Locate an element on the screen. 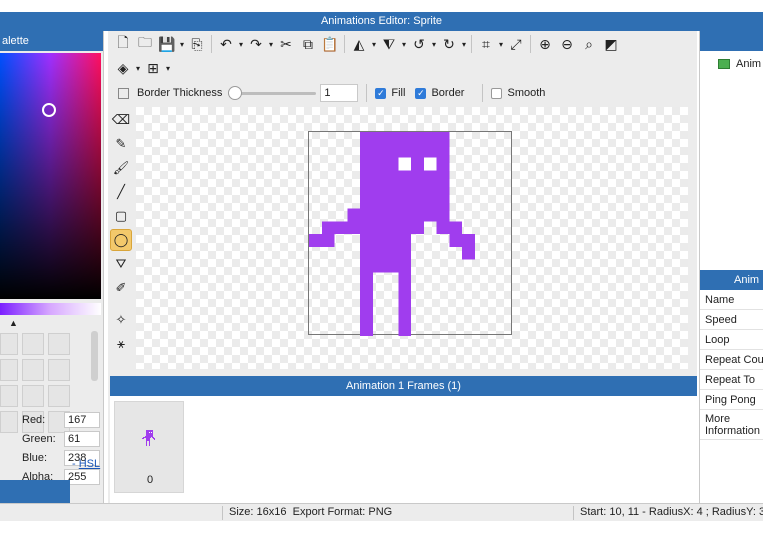  slider-thumb is located at coordinates (235, 93).